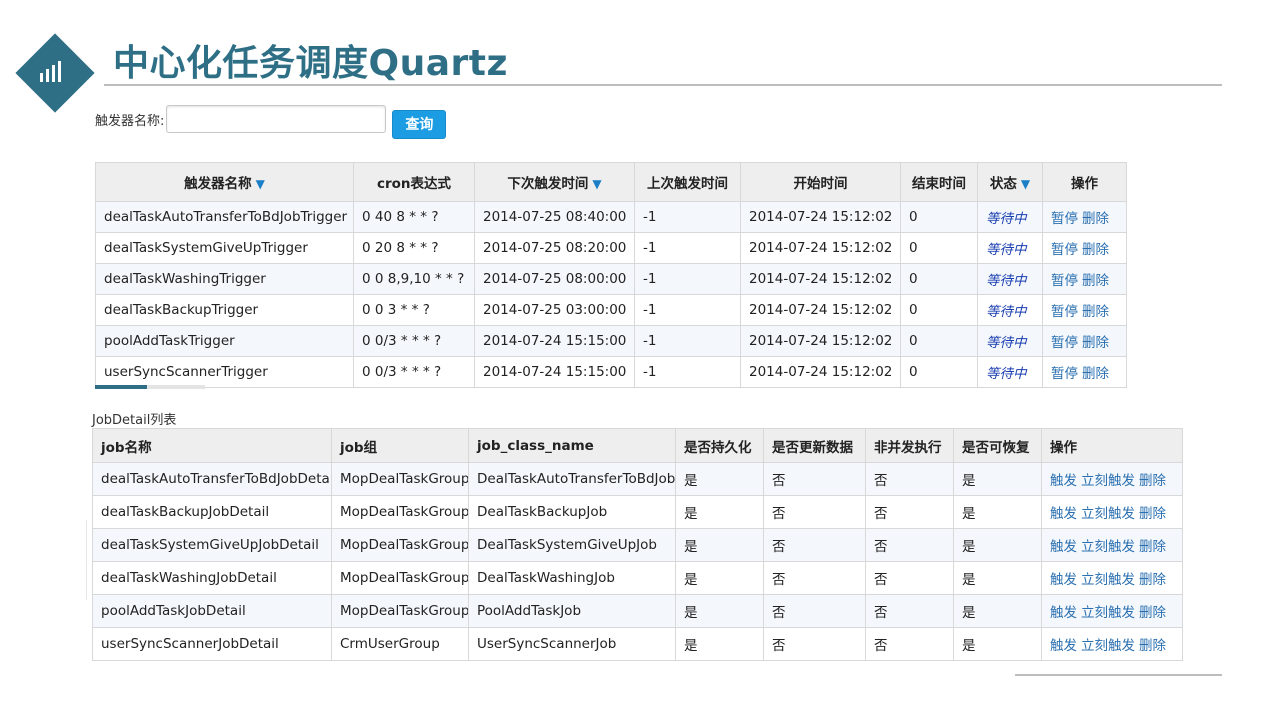  I want to click on next-fire-cell: 2014-07-25 08:40:00, so click(554, 217).